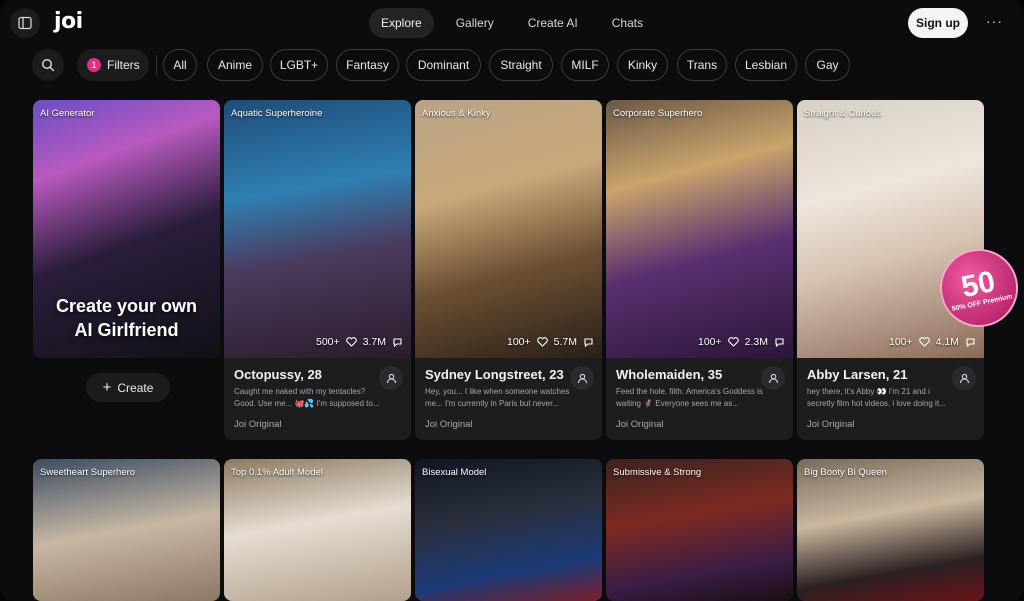 This screenshot has height=601, width=1024. I want to click on chip-milf: MILF, so click(585, 65).